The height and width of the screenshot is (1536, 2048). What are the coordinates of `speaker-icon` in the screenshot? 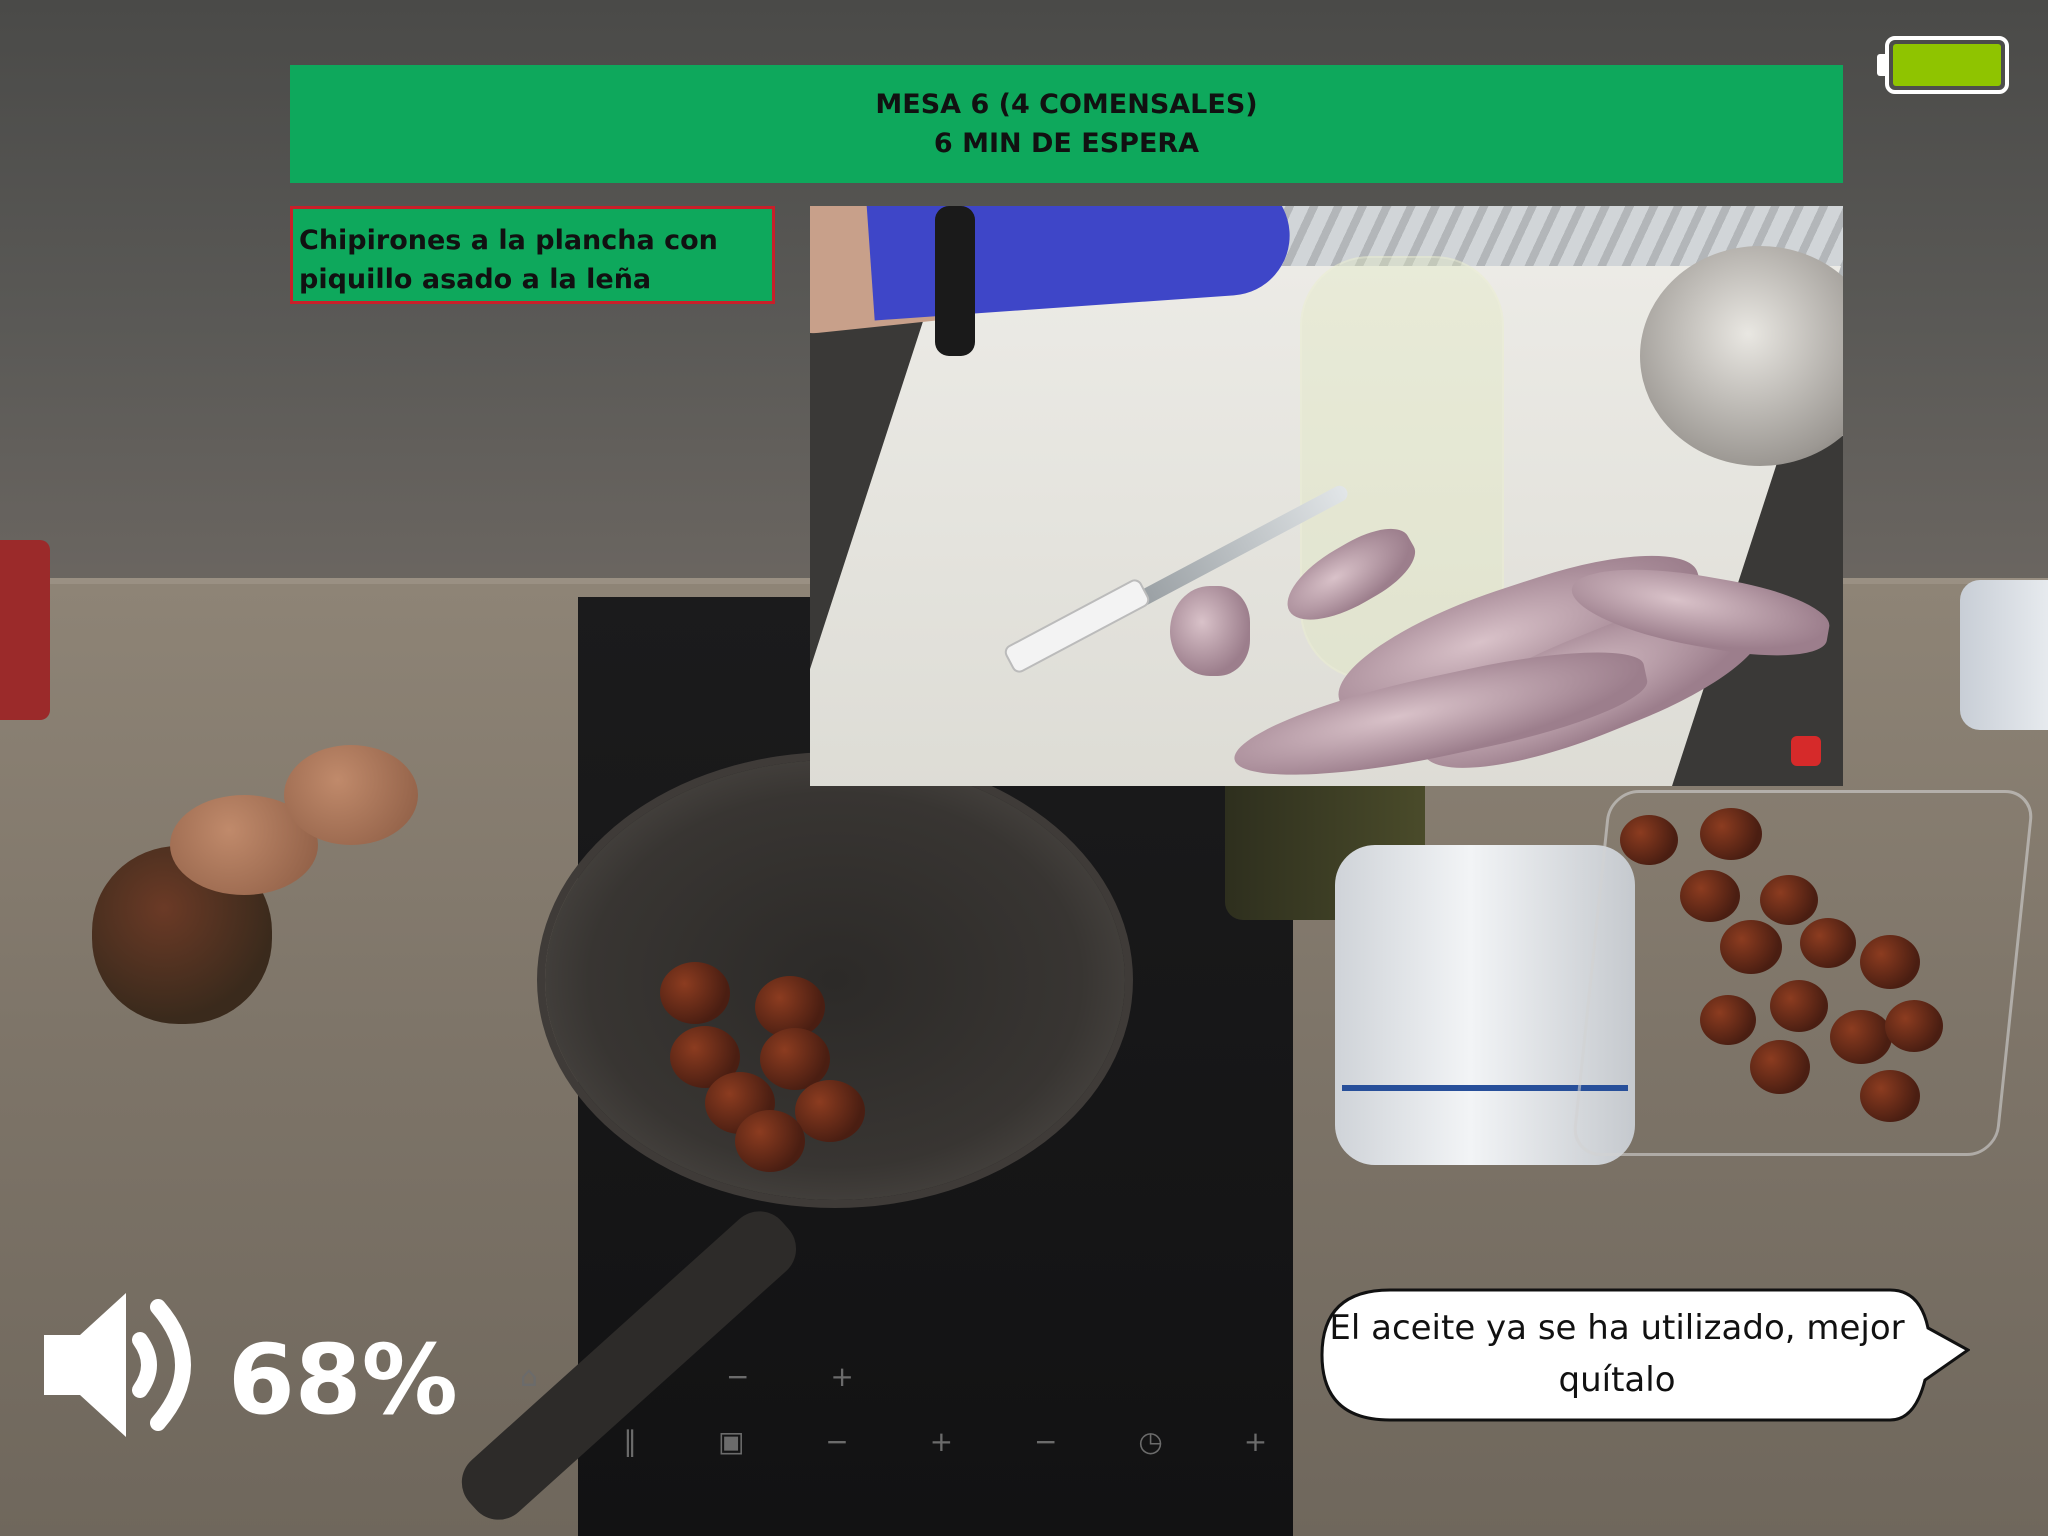 It's located at (127, 1365).